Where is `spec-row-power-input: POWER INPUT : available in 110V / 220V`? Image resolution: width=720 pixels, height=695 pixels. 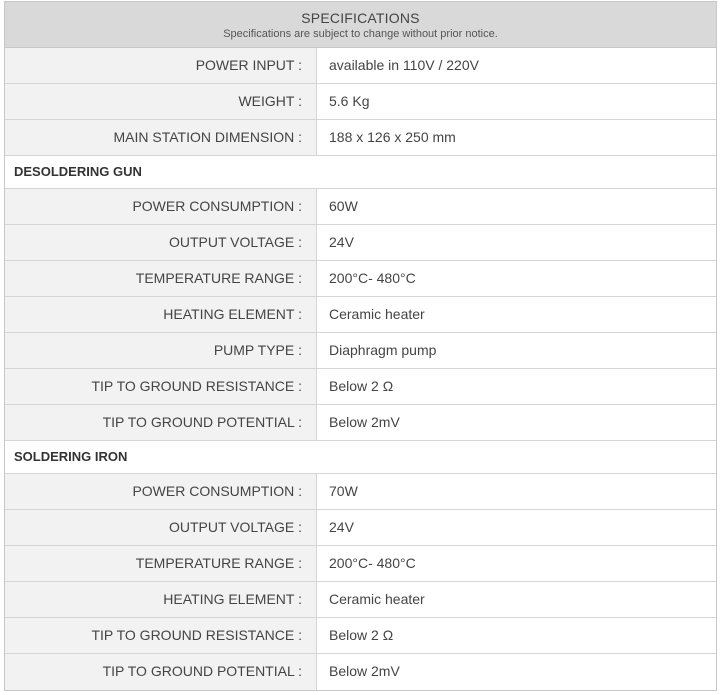
spec-row-power-input: POWER INPUT : available in 110V / 220V is located at coordinates (360, 66).